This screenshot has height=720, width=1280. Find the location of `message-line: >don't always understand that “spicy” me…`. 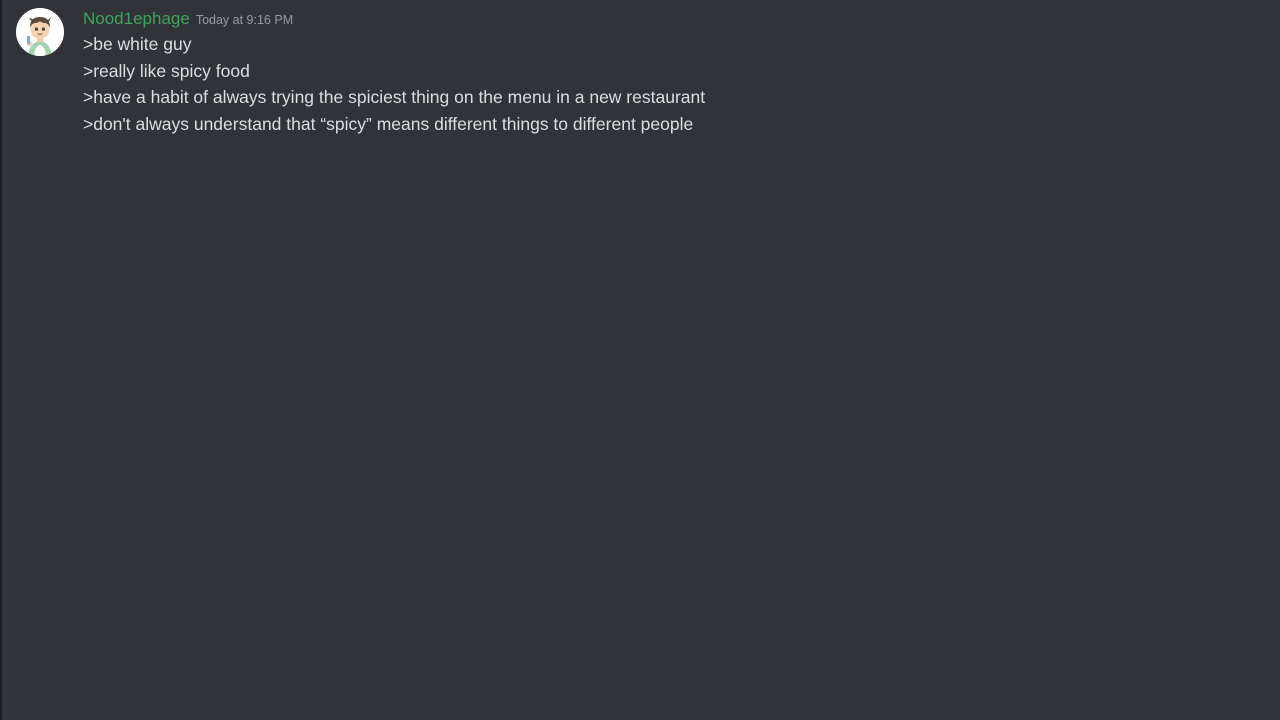

message-line: >don't always understand that “spicy” me… is located at coordinates (388, 123).